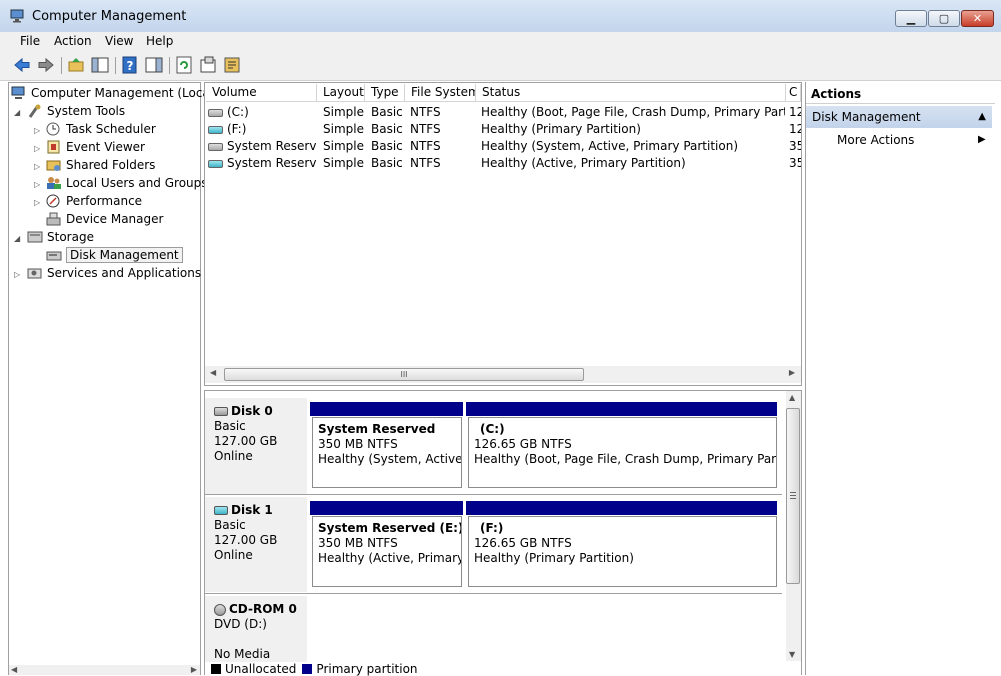 This screenshot has height=676, width=1001. Describe the element at coordinates (154, 65) in the screenshot. I see `show-hide-action-pane-icon` at that location.